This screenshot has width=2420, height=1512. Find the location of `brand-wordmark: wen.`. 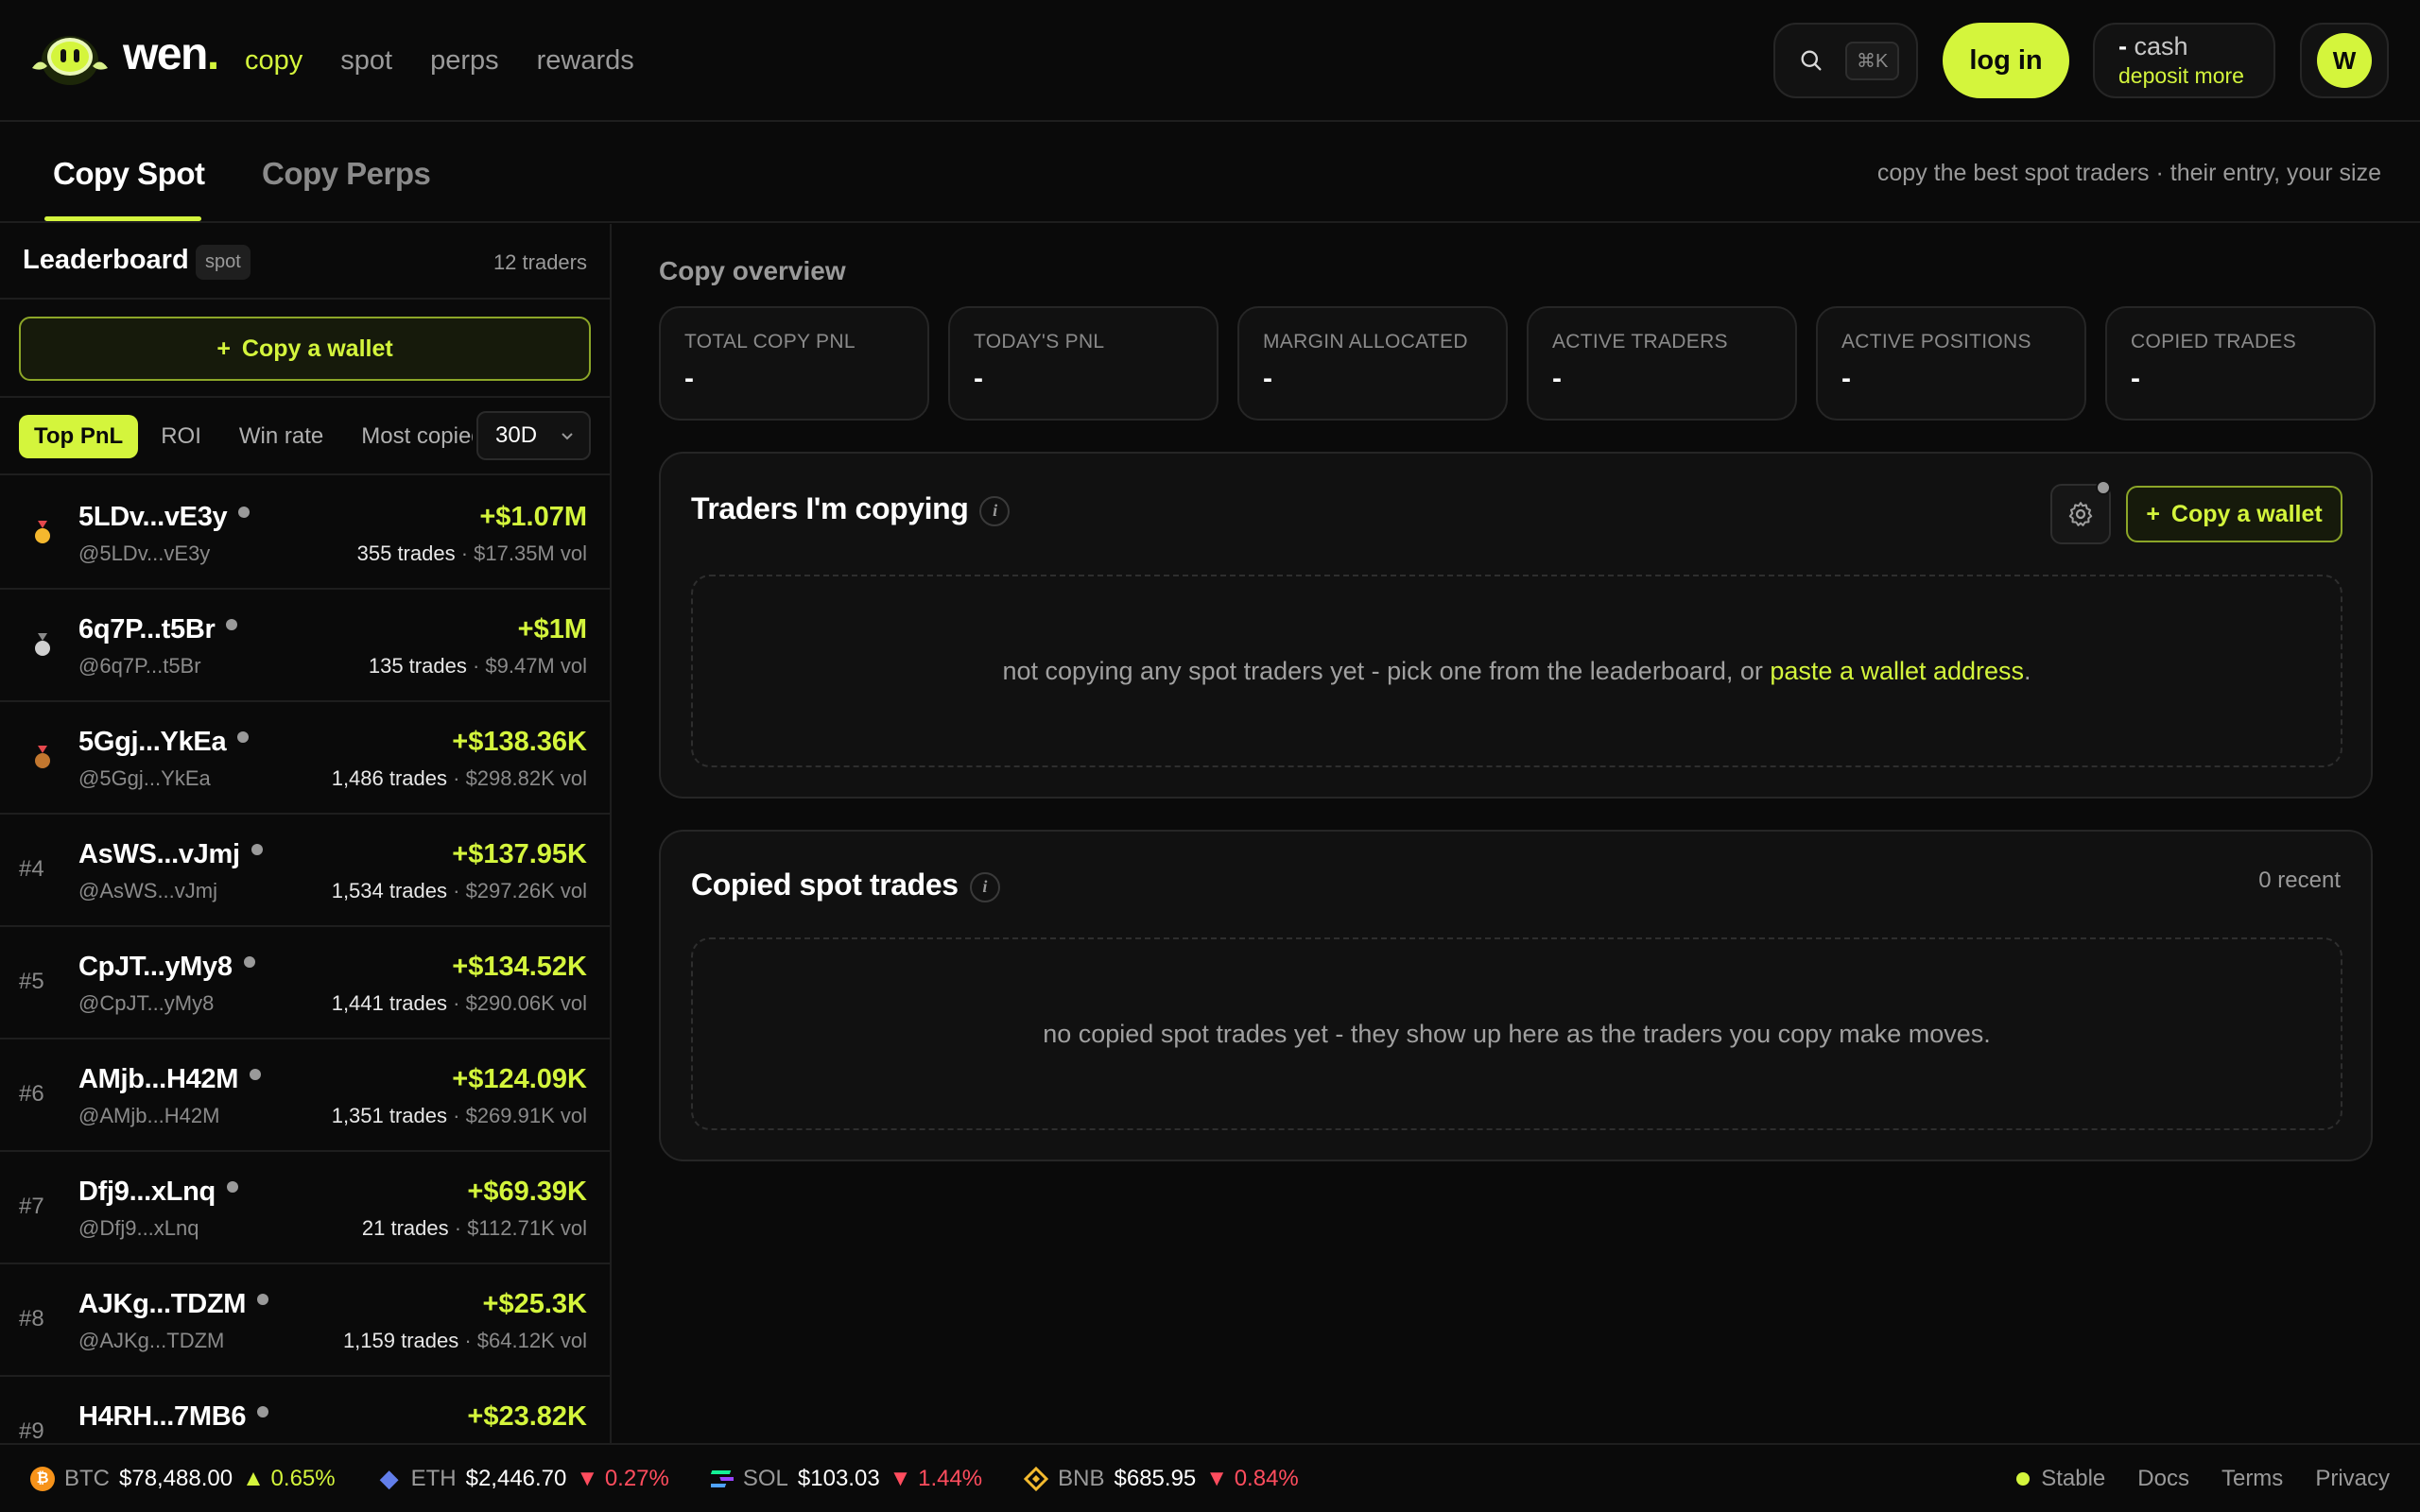

brand-wordmark: wen. is located at coordinates (171, 54).